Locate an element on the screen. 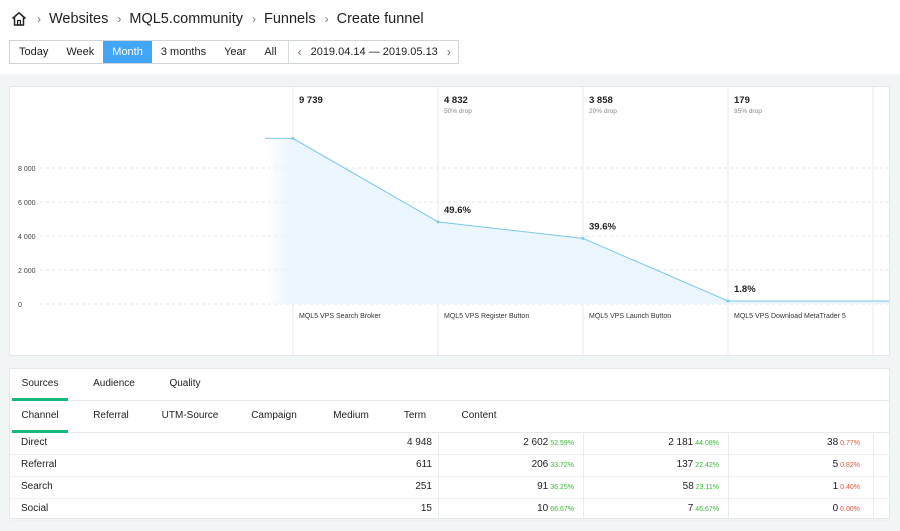 The width and height of the screenshot is (900, 531). step3-count: 1 0.40% is located at coordinates (435, 488).